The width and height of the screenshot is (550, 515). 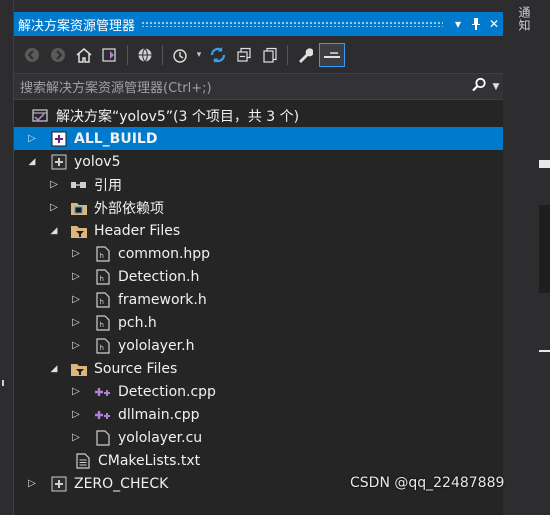 I want to click on file-icon, so click(x=103, y=437).